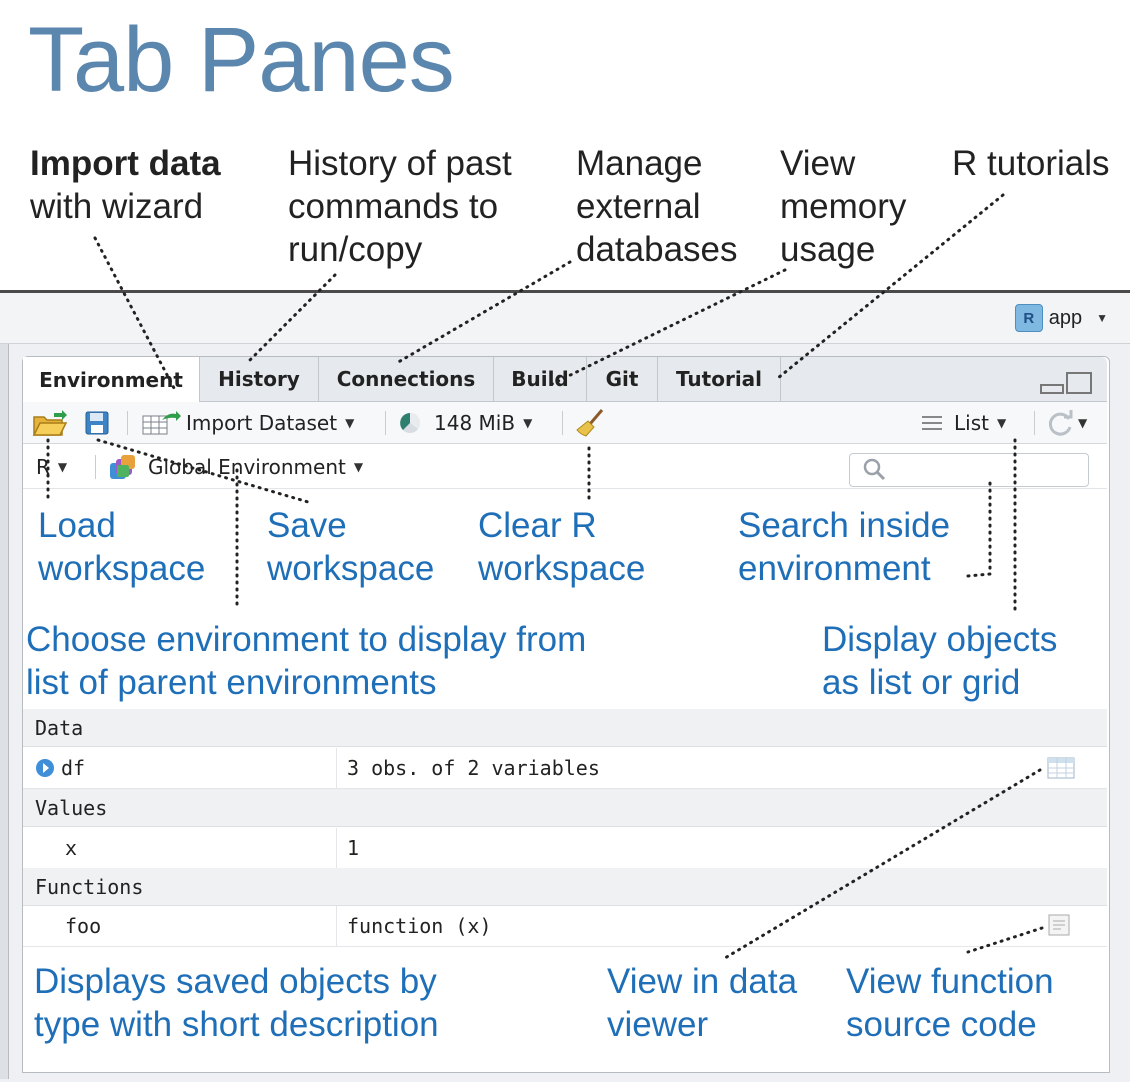 The width and height of the screenshot is (1130, 1082). I want to click on leader-search, so click(979, 527).